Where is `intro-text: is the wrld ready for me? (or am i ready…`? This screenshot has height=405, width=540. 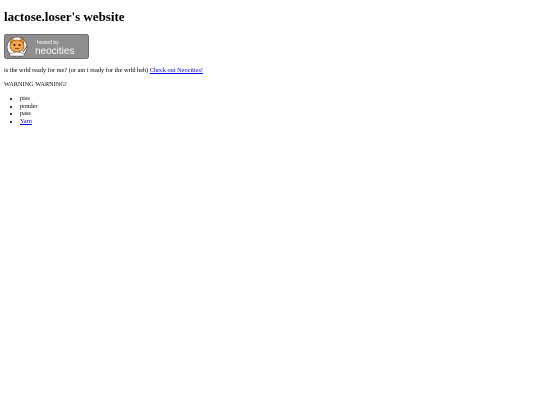 intro-text: is the wrld ready for me? (or am i ready… is located at coordinates (76, 70).